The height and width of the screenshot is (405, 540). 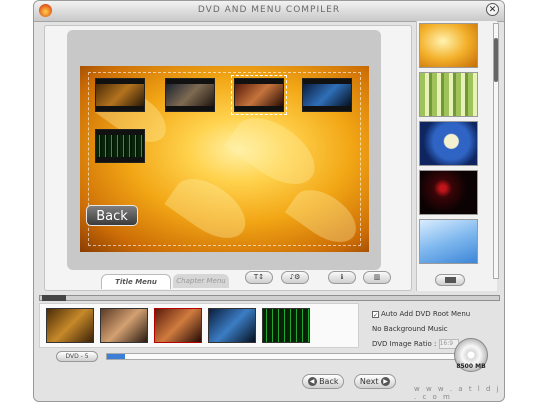 I want to click on image-ratio-row: DVD Image Ratio : 16:9, so click(x=415, y=344).